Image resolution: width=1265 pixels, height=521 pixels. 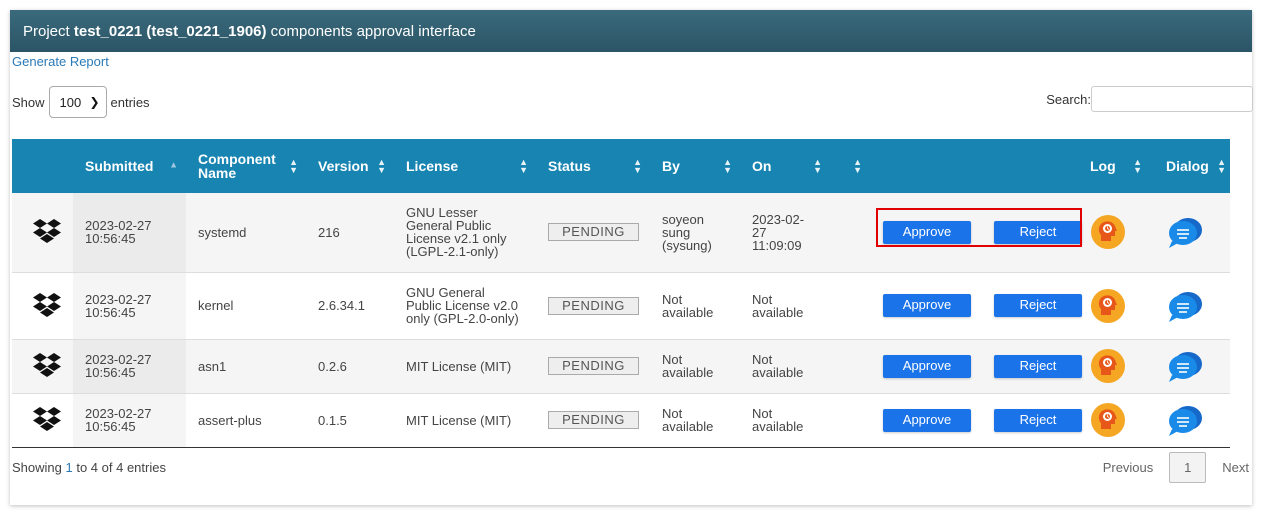 What do you see at coordinates (246, 366) in the screenshot?
I see `component-name-cell: asn1` at bounding box center [246, 366].